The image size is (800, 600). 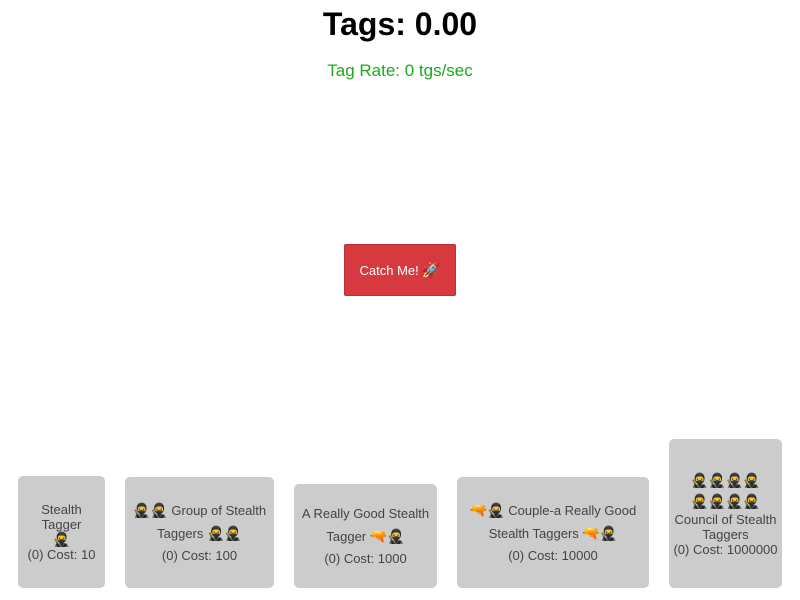 I want to click on tag-counter: Tags: 0.00, so click(x=400, y=24).